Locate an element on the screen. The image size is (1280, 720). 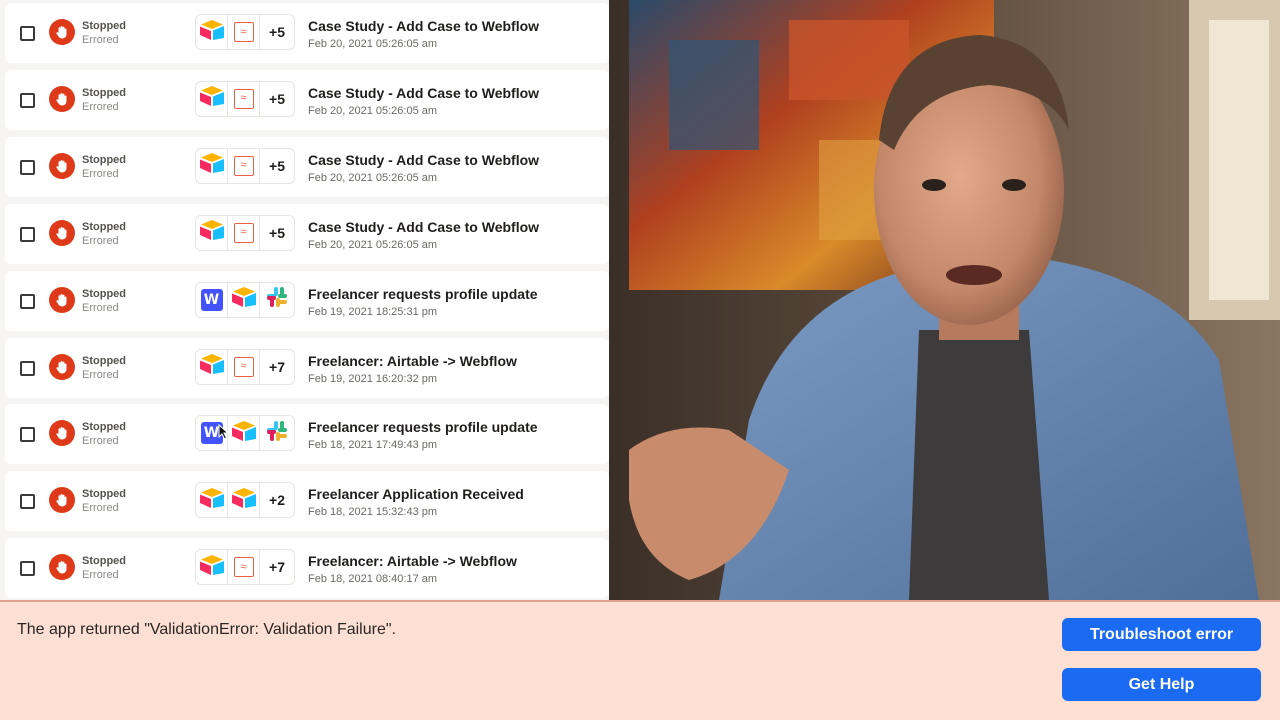
more-apps-cell: +2 is located at coordinates (277, 500).